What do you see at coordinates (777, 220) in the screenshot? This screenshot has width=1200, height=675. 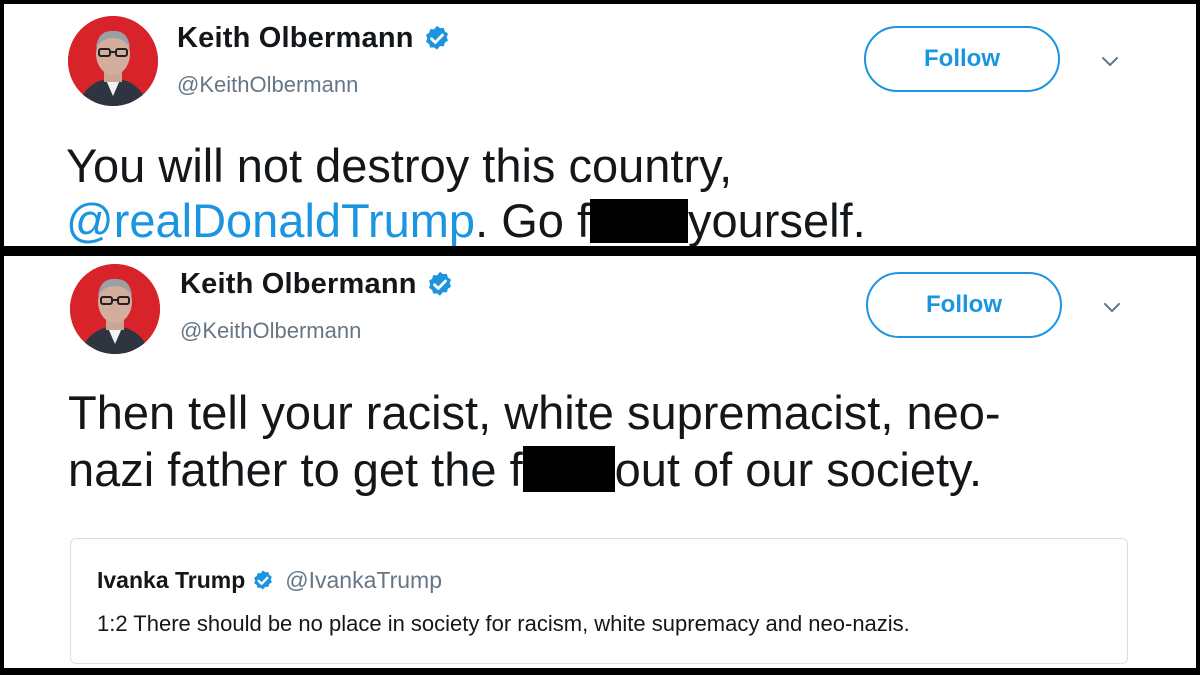 I see `tweet-text-fragment: yourself.` at bounding box center [777, 220].